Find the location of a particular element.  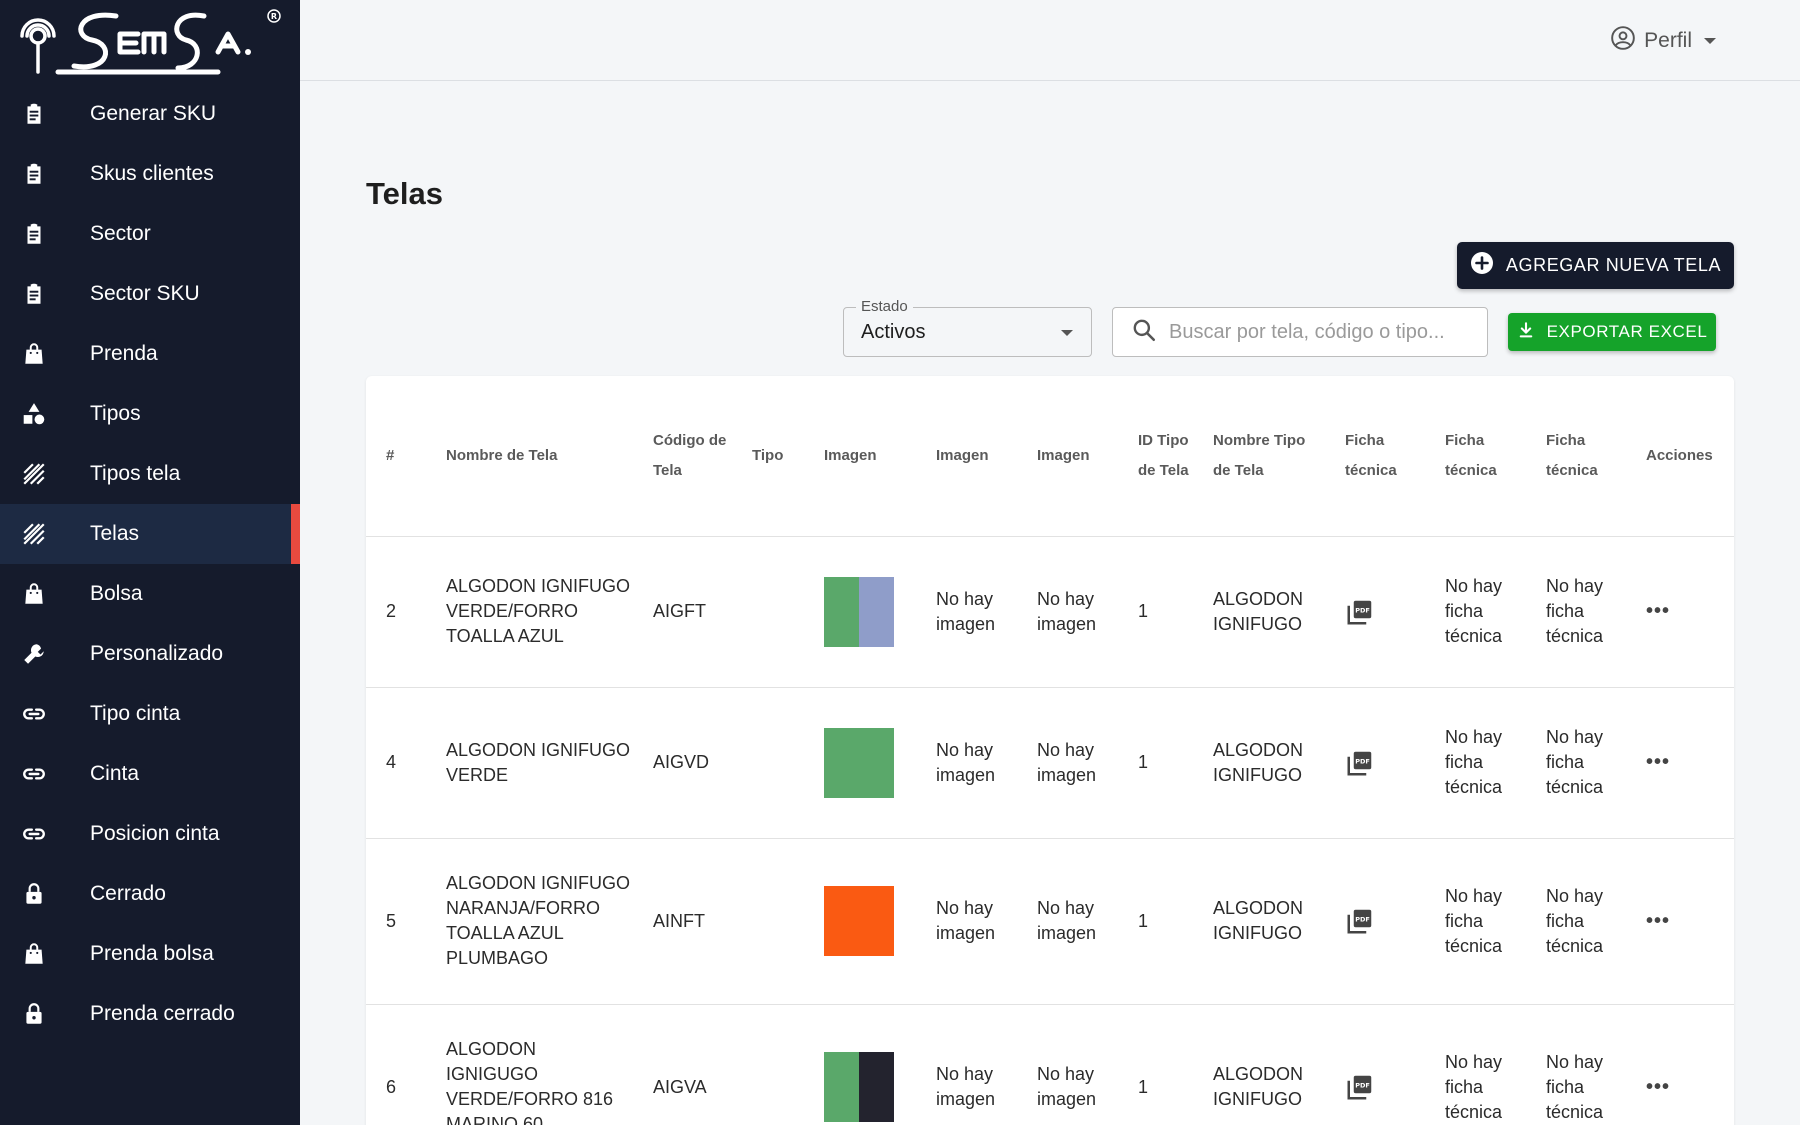

sidebar-item-label: Tipo cinta is located at coordinates (135, 713).